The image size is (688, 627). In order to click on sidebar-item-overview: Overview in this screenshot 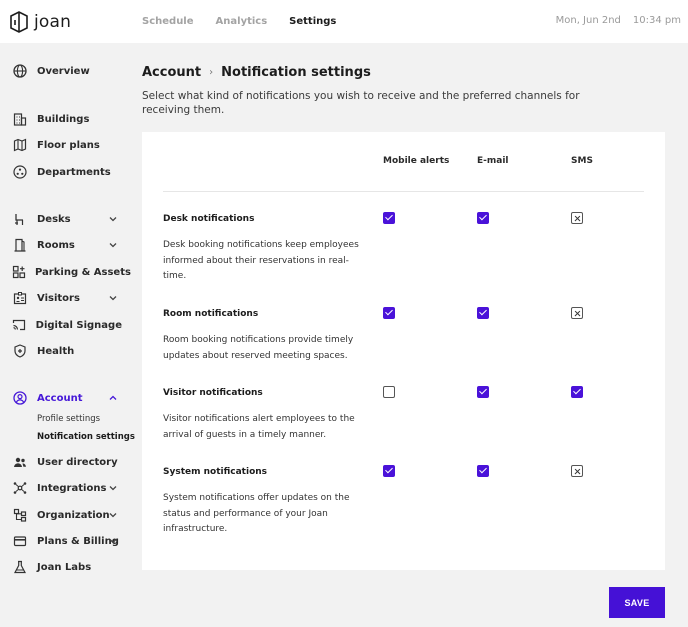, I will do `click(67, 71)`.